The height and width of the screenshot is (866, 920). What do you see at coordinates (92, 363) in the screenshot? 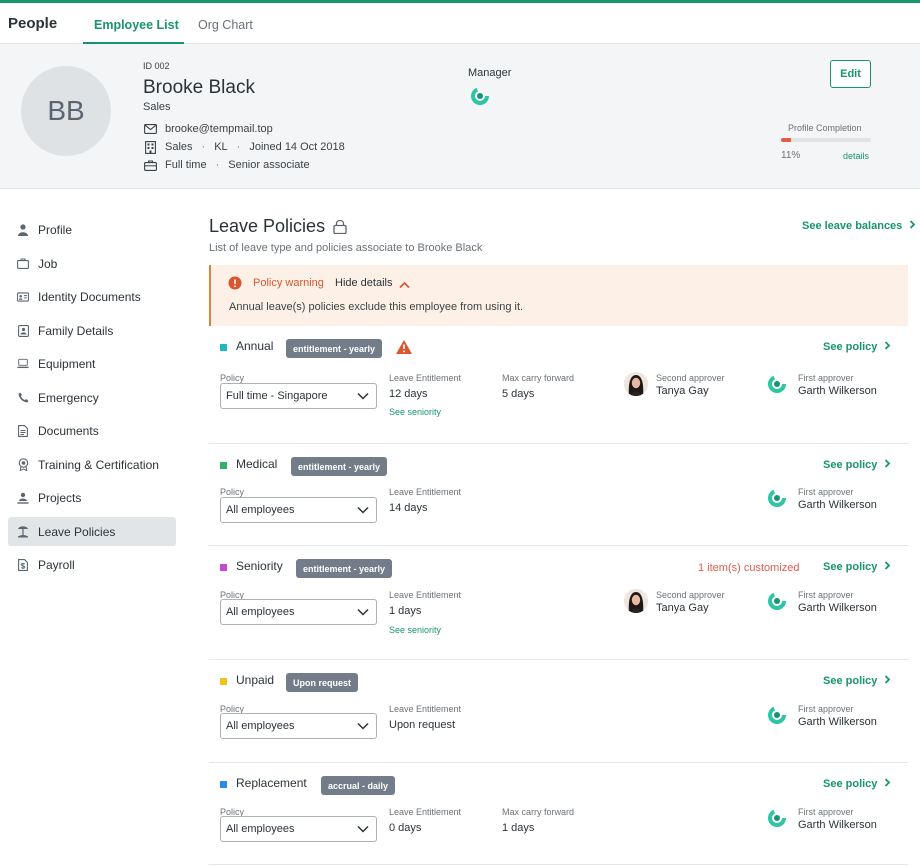
I see `sidebar-item-equipment: Equipment` at bounding box center [92, 363].